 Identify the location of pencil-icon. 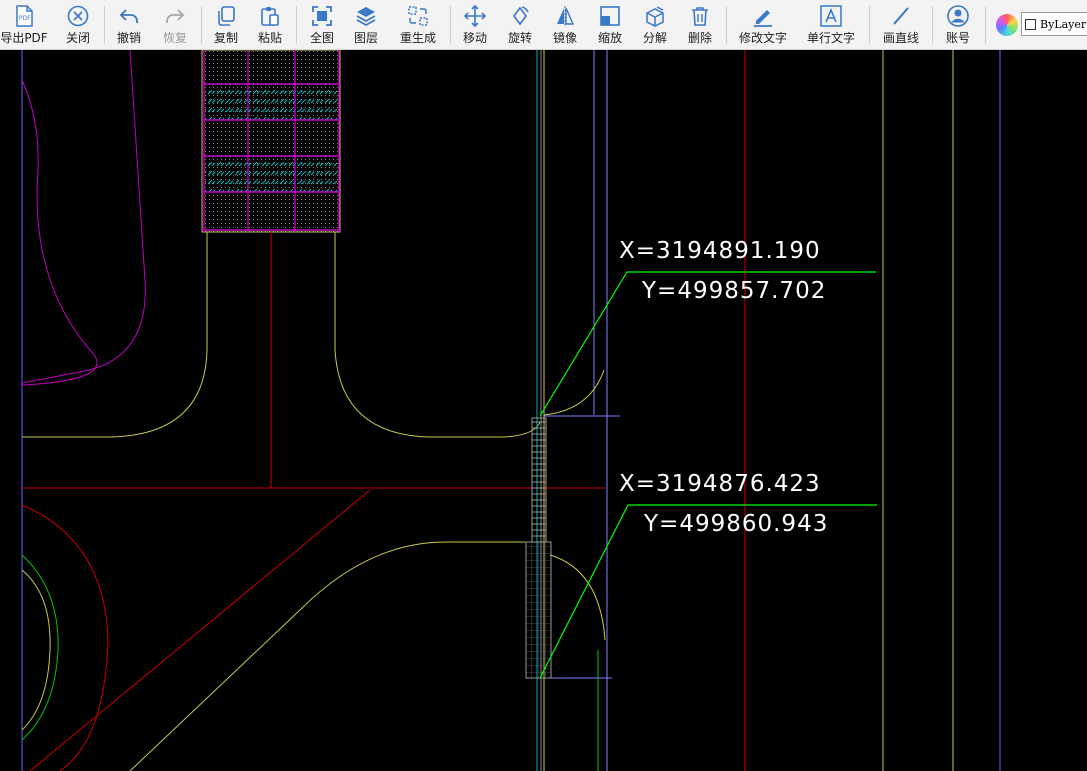
(763, 18).